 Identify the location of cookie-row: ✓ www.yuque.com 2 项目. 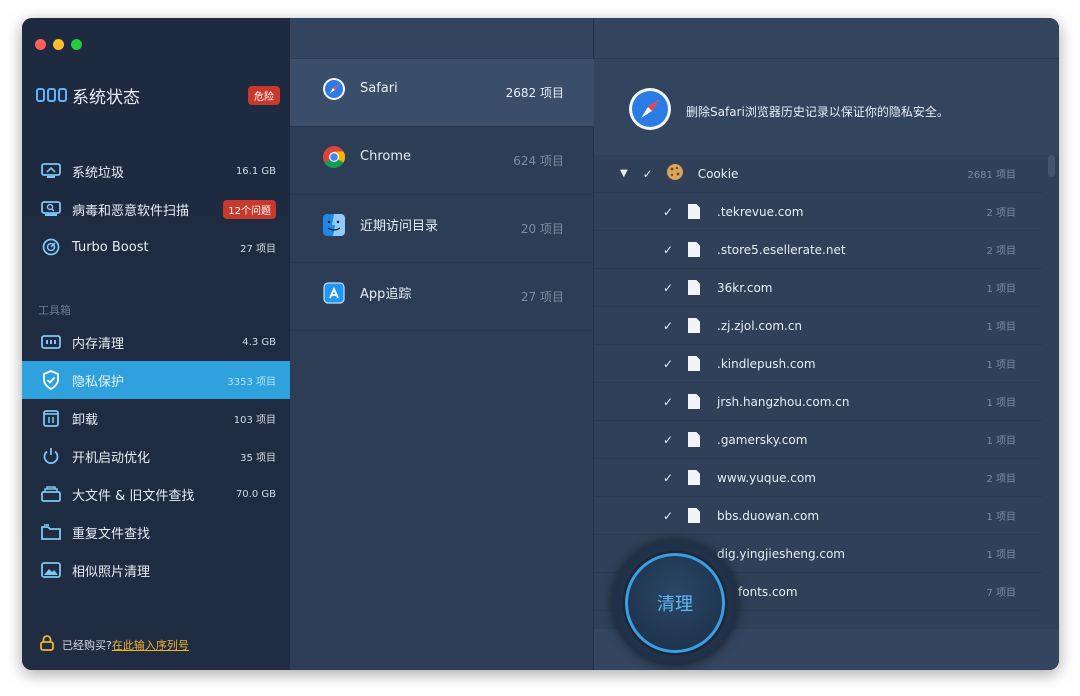
(818, 478).